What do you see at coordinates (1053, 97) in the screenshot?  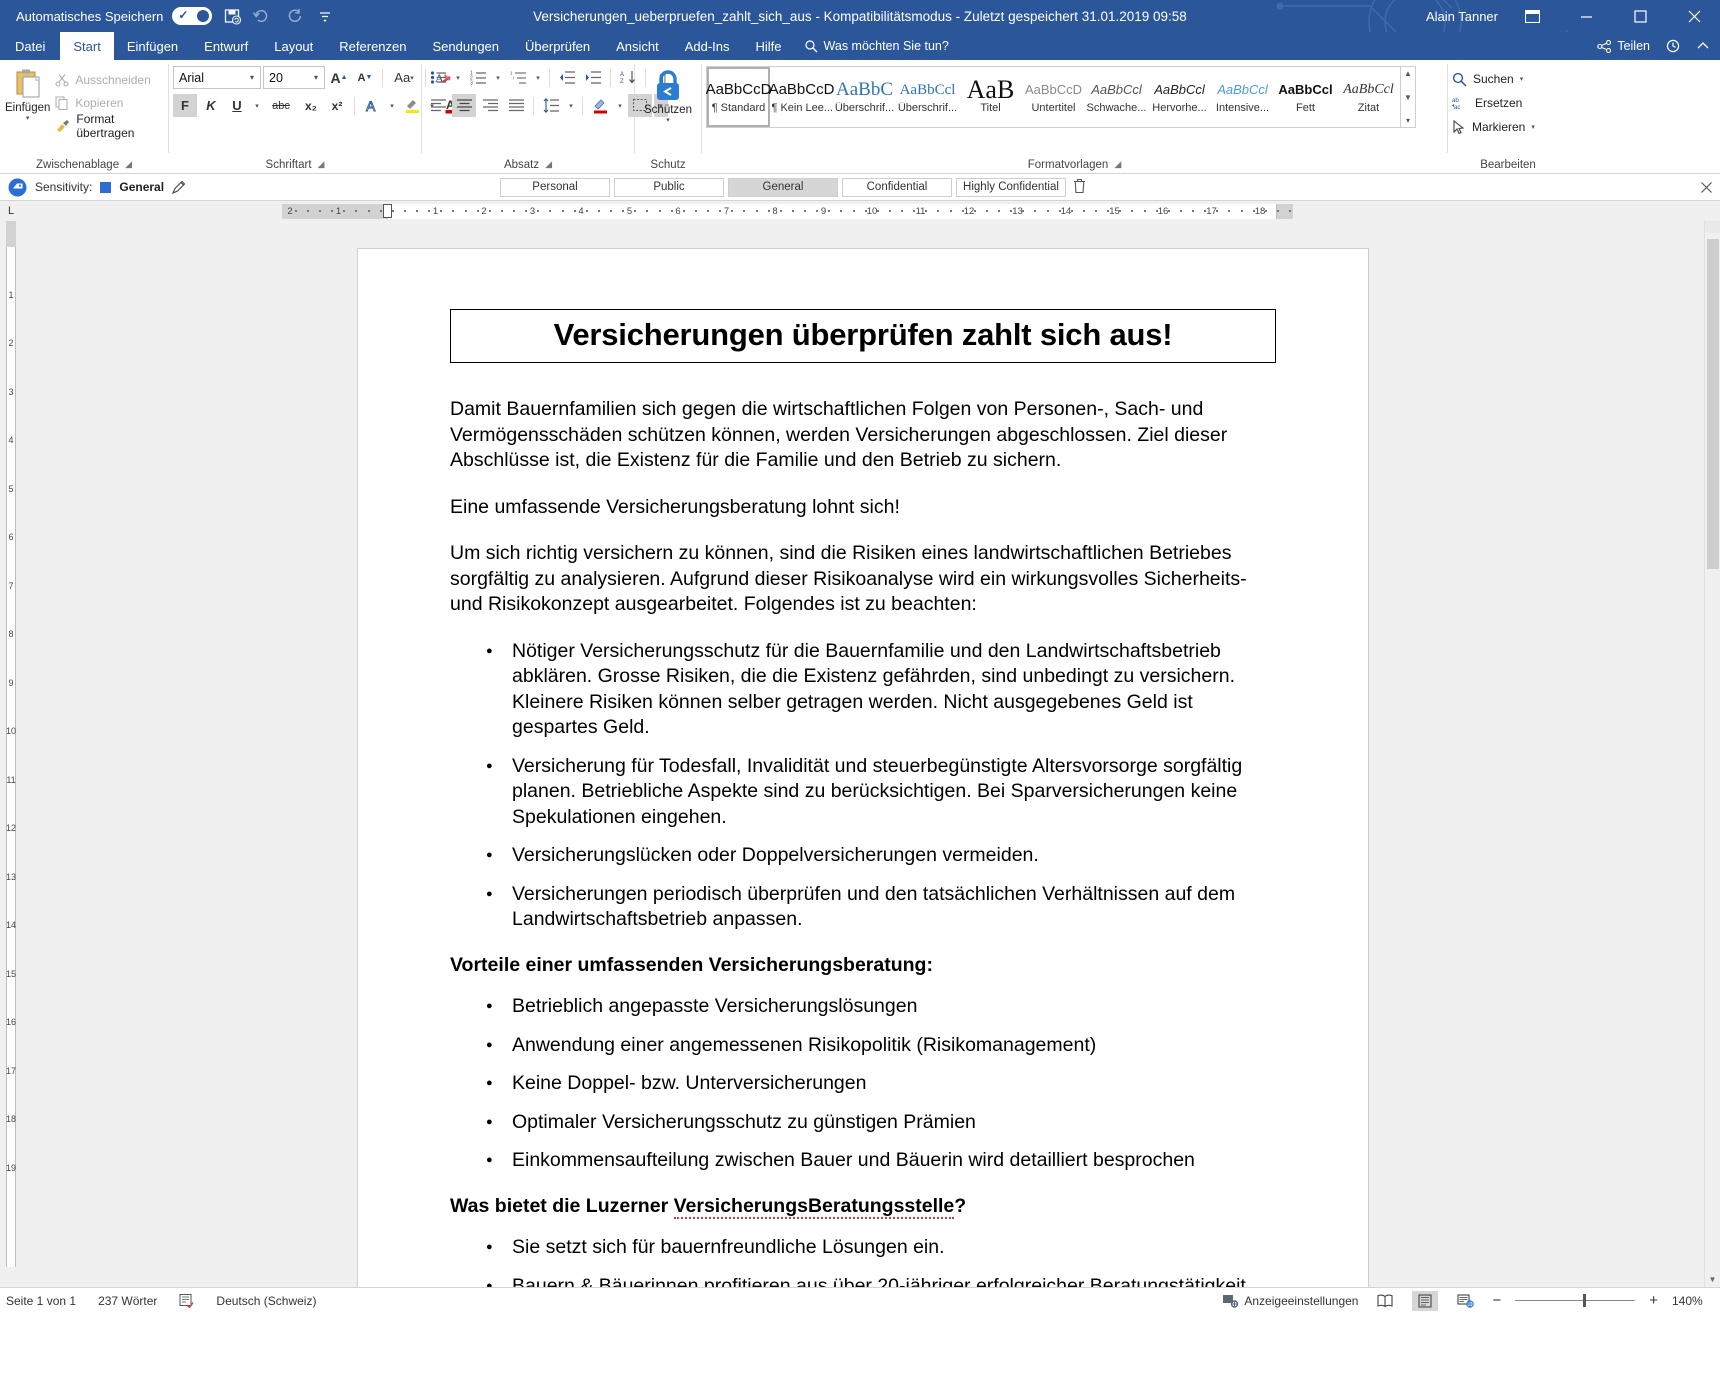 I see `style-untertitel: AaBbCcD Untertitel` at bounding box center [1053, 97].